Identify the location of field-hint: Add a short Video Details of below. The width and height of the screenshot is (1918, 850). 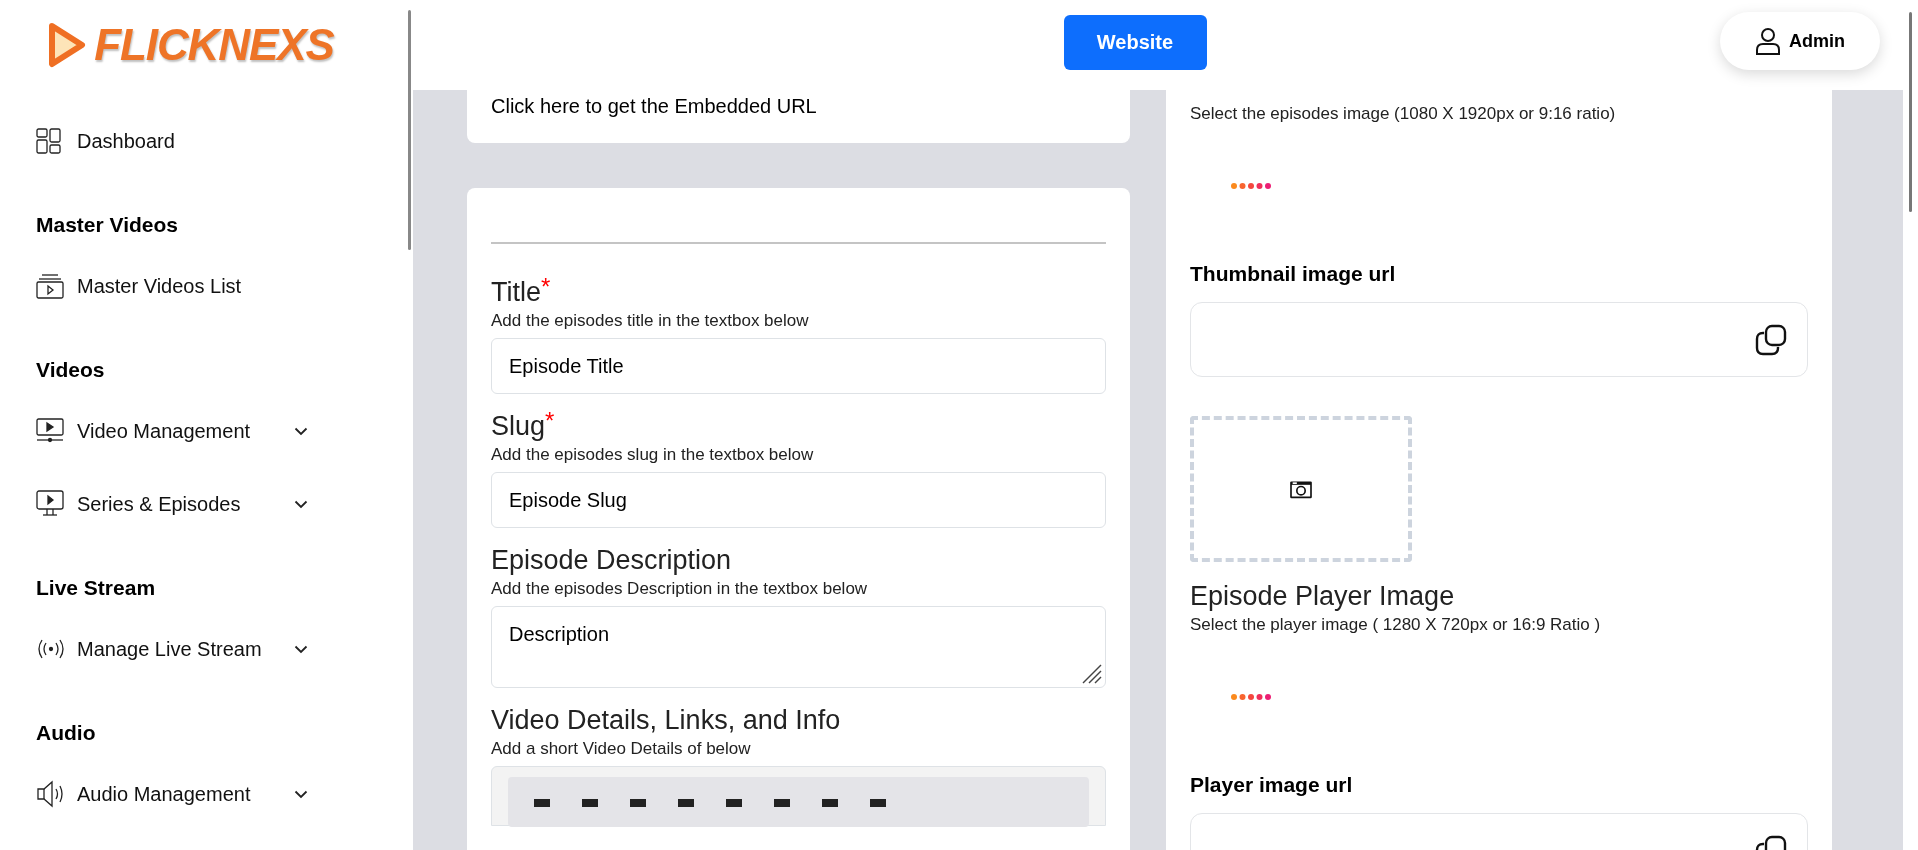
(621, 749).